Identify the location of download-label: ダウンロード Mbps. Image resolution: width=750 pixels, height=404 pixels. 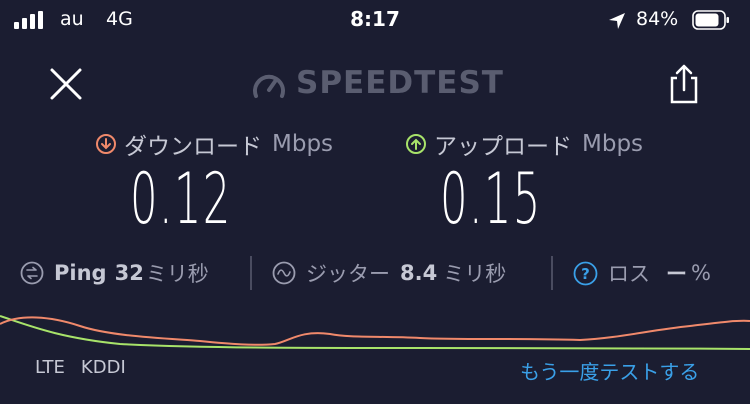
(214, 144).